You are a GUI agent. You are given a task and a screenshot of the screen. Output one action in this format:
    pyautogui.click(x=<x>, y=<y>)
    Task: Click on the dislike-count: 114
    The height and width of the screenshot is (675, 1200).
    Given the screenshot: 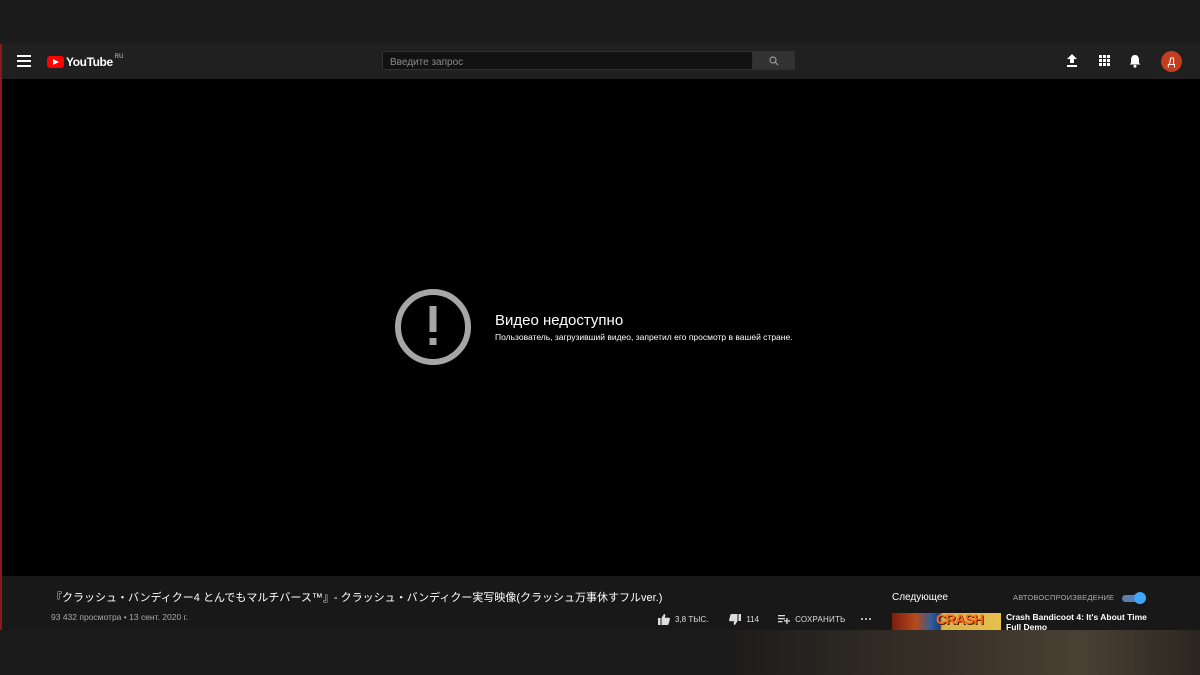 What is the action you would take?
    pyautogui.click(x=753, y=619)
    